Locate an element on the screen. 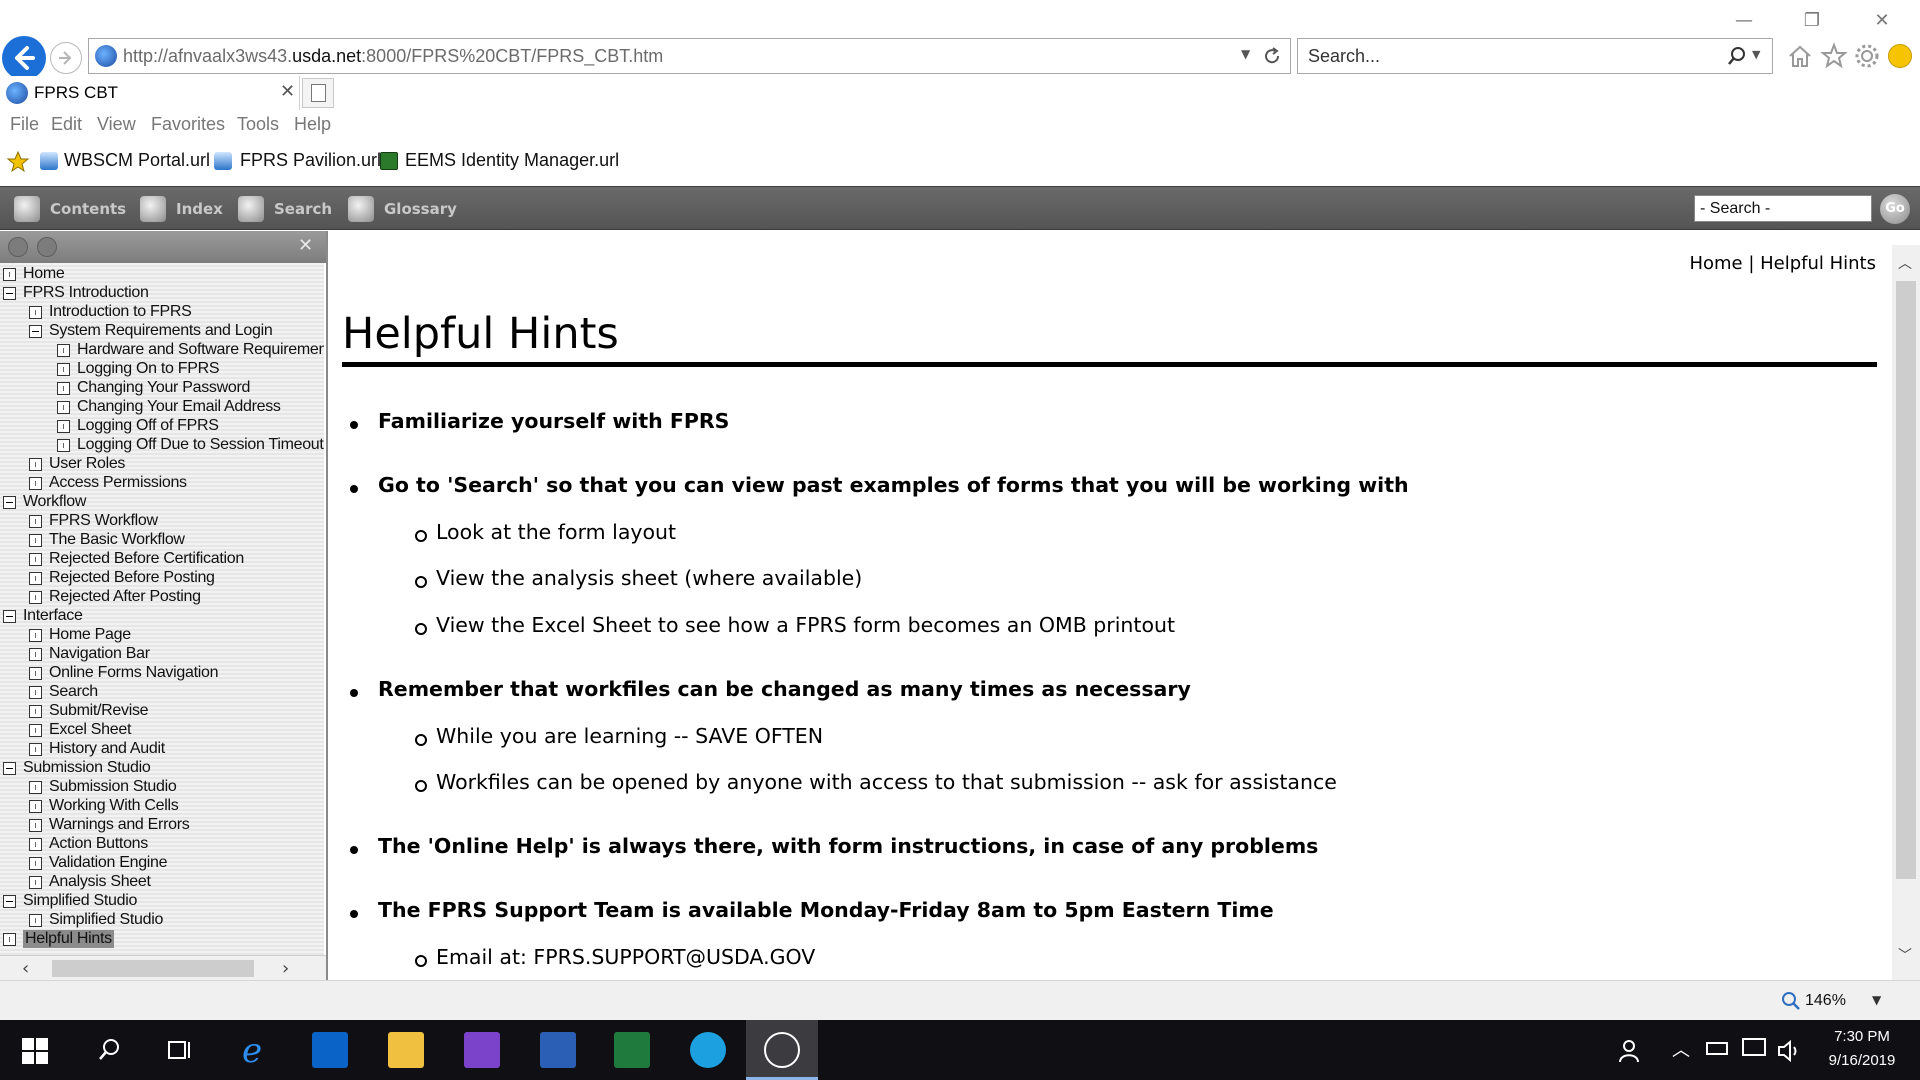 The width and height of the screenshot is (1920, 1080). toc-item-label: Rejected Before Posting is located at coordinates (132, 577).